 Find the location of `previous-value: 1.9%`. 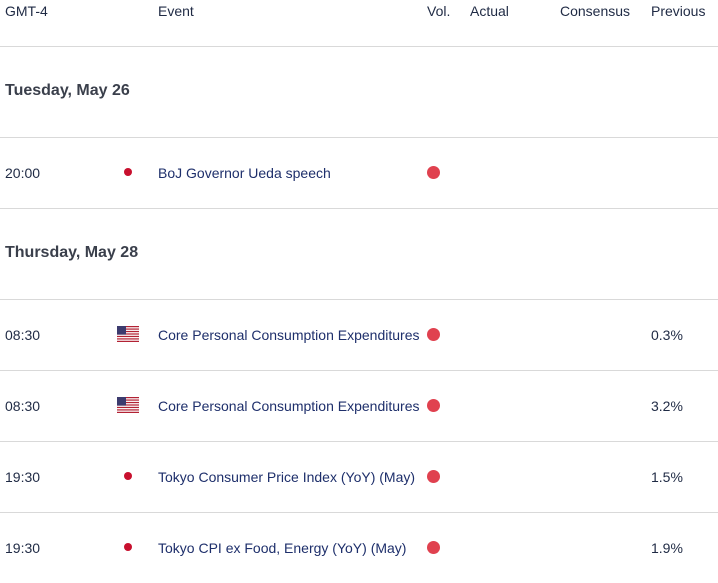

previous-value: 1.9% is located at coordinates (667, 548).